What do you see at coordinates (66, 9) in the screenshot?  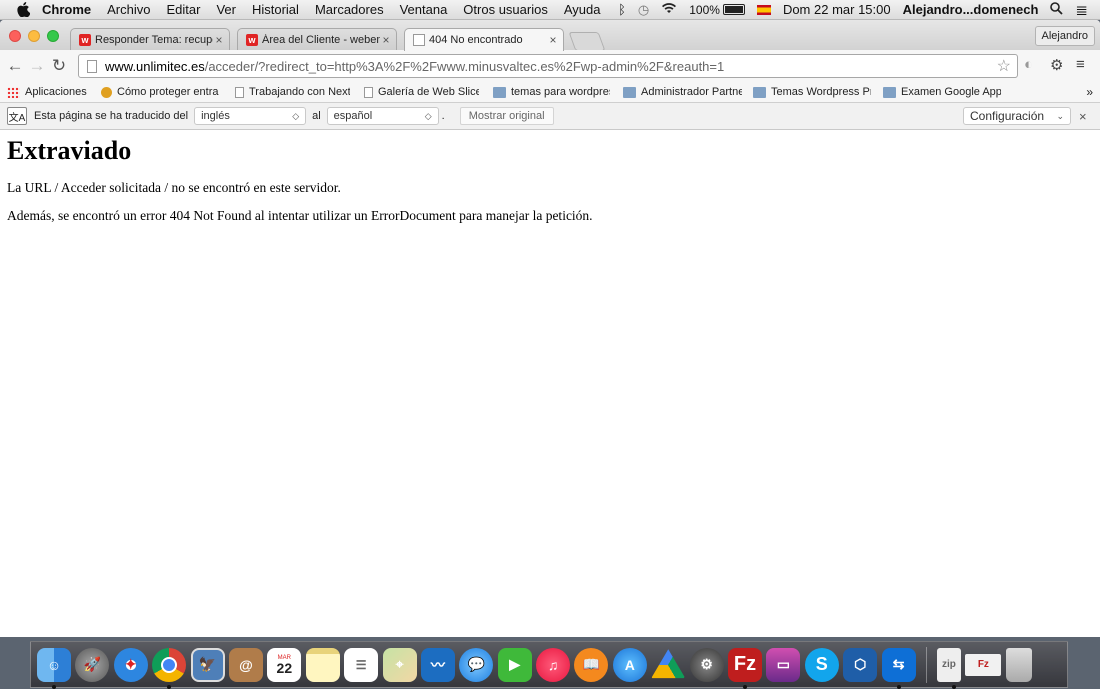 I see `menu-app-name: Chrome` at bounding box center [66, 9].